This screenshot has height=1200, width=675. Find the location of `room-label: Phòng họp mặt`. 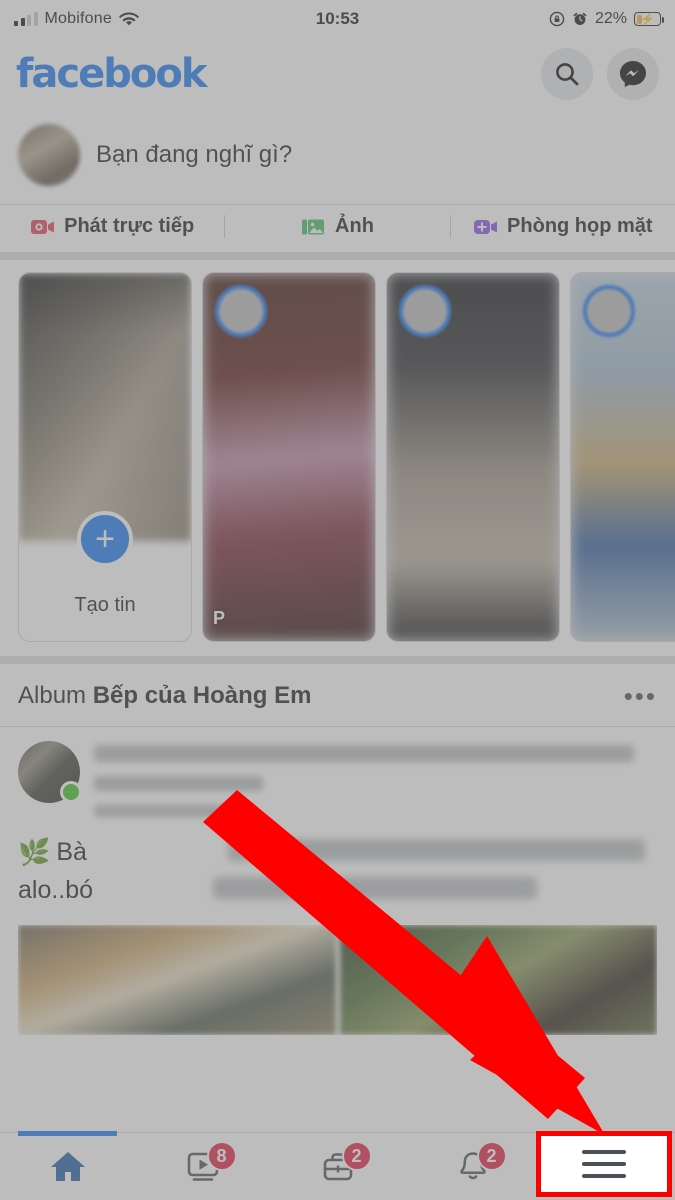

room-label: Phòng họp mặt is located at coordinates (580, 226).